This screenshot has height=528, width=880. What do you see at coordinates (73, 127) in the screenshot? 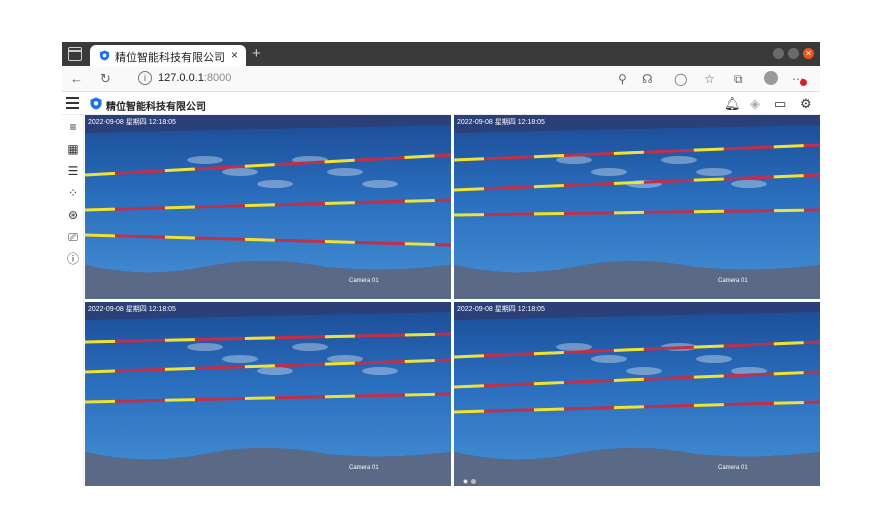
I see `database-icon: ≡` at bounding box center [73, 127].